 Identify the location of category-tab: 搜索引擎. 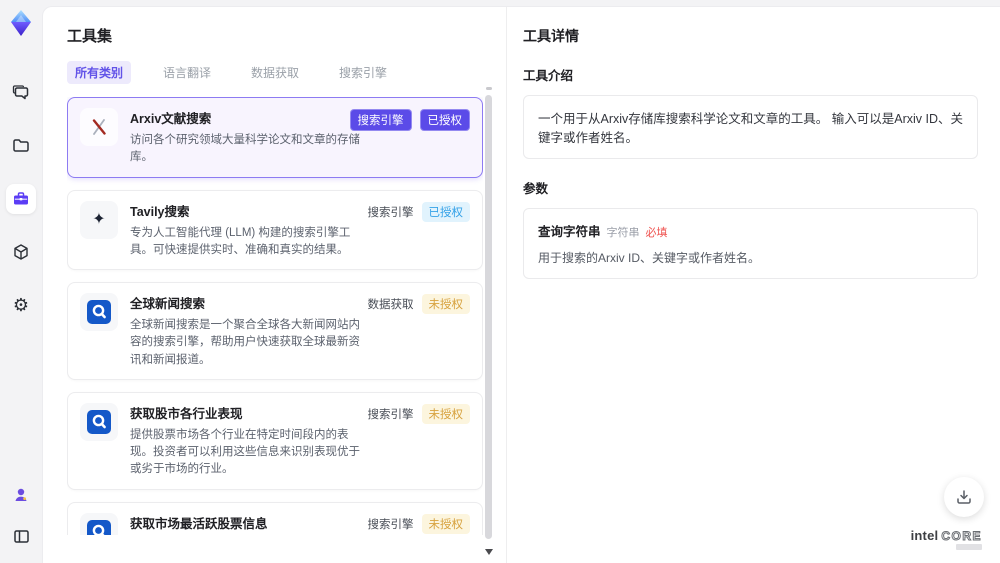
(363, 72).